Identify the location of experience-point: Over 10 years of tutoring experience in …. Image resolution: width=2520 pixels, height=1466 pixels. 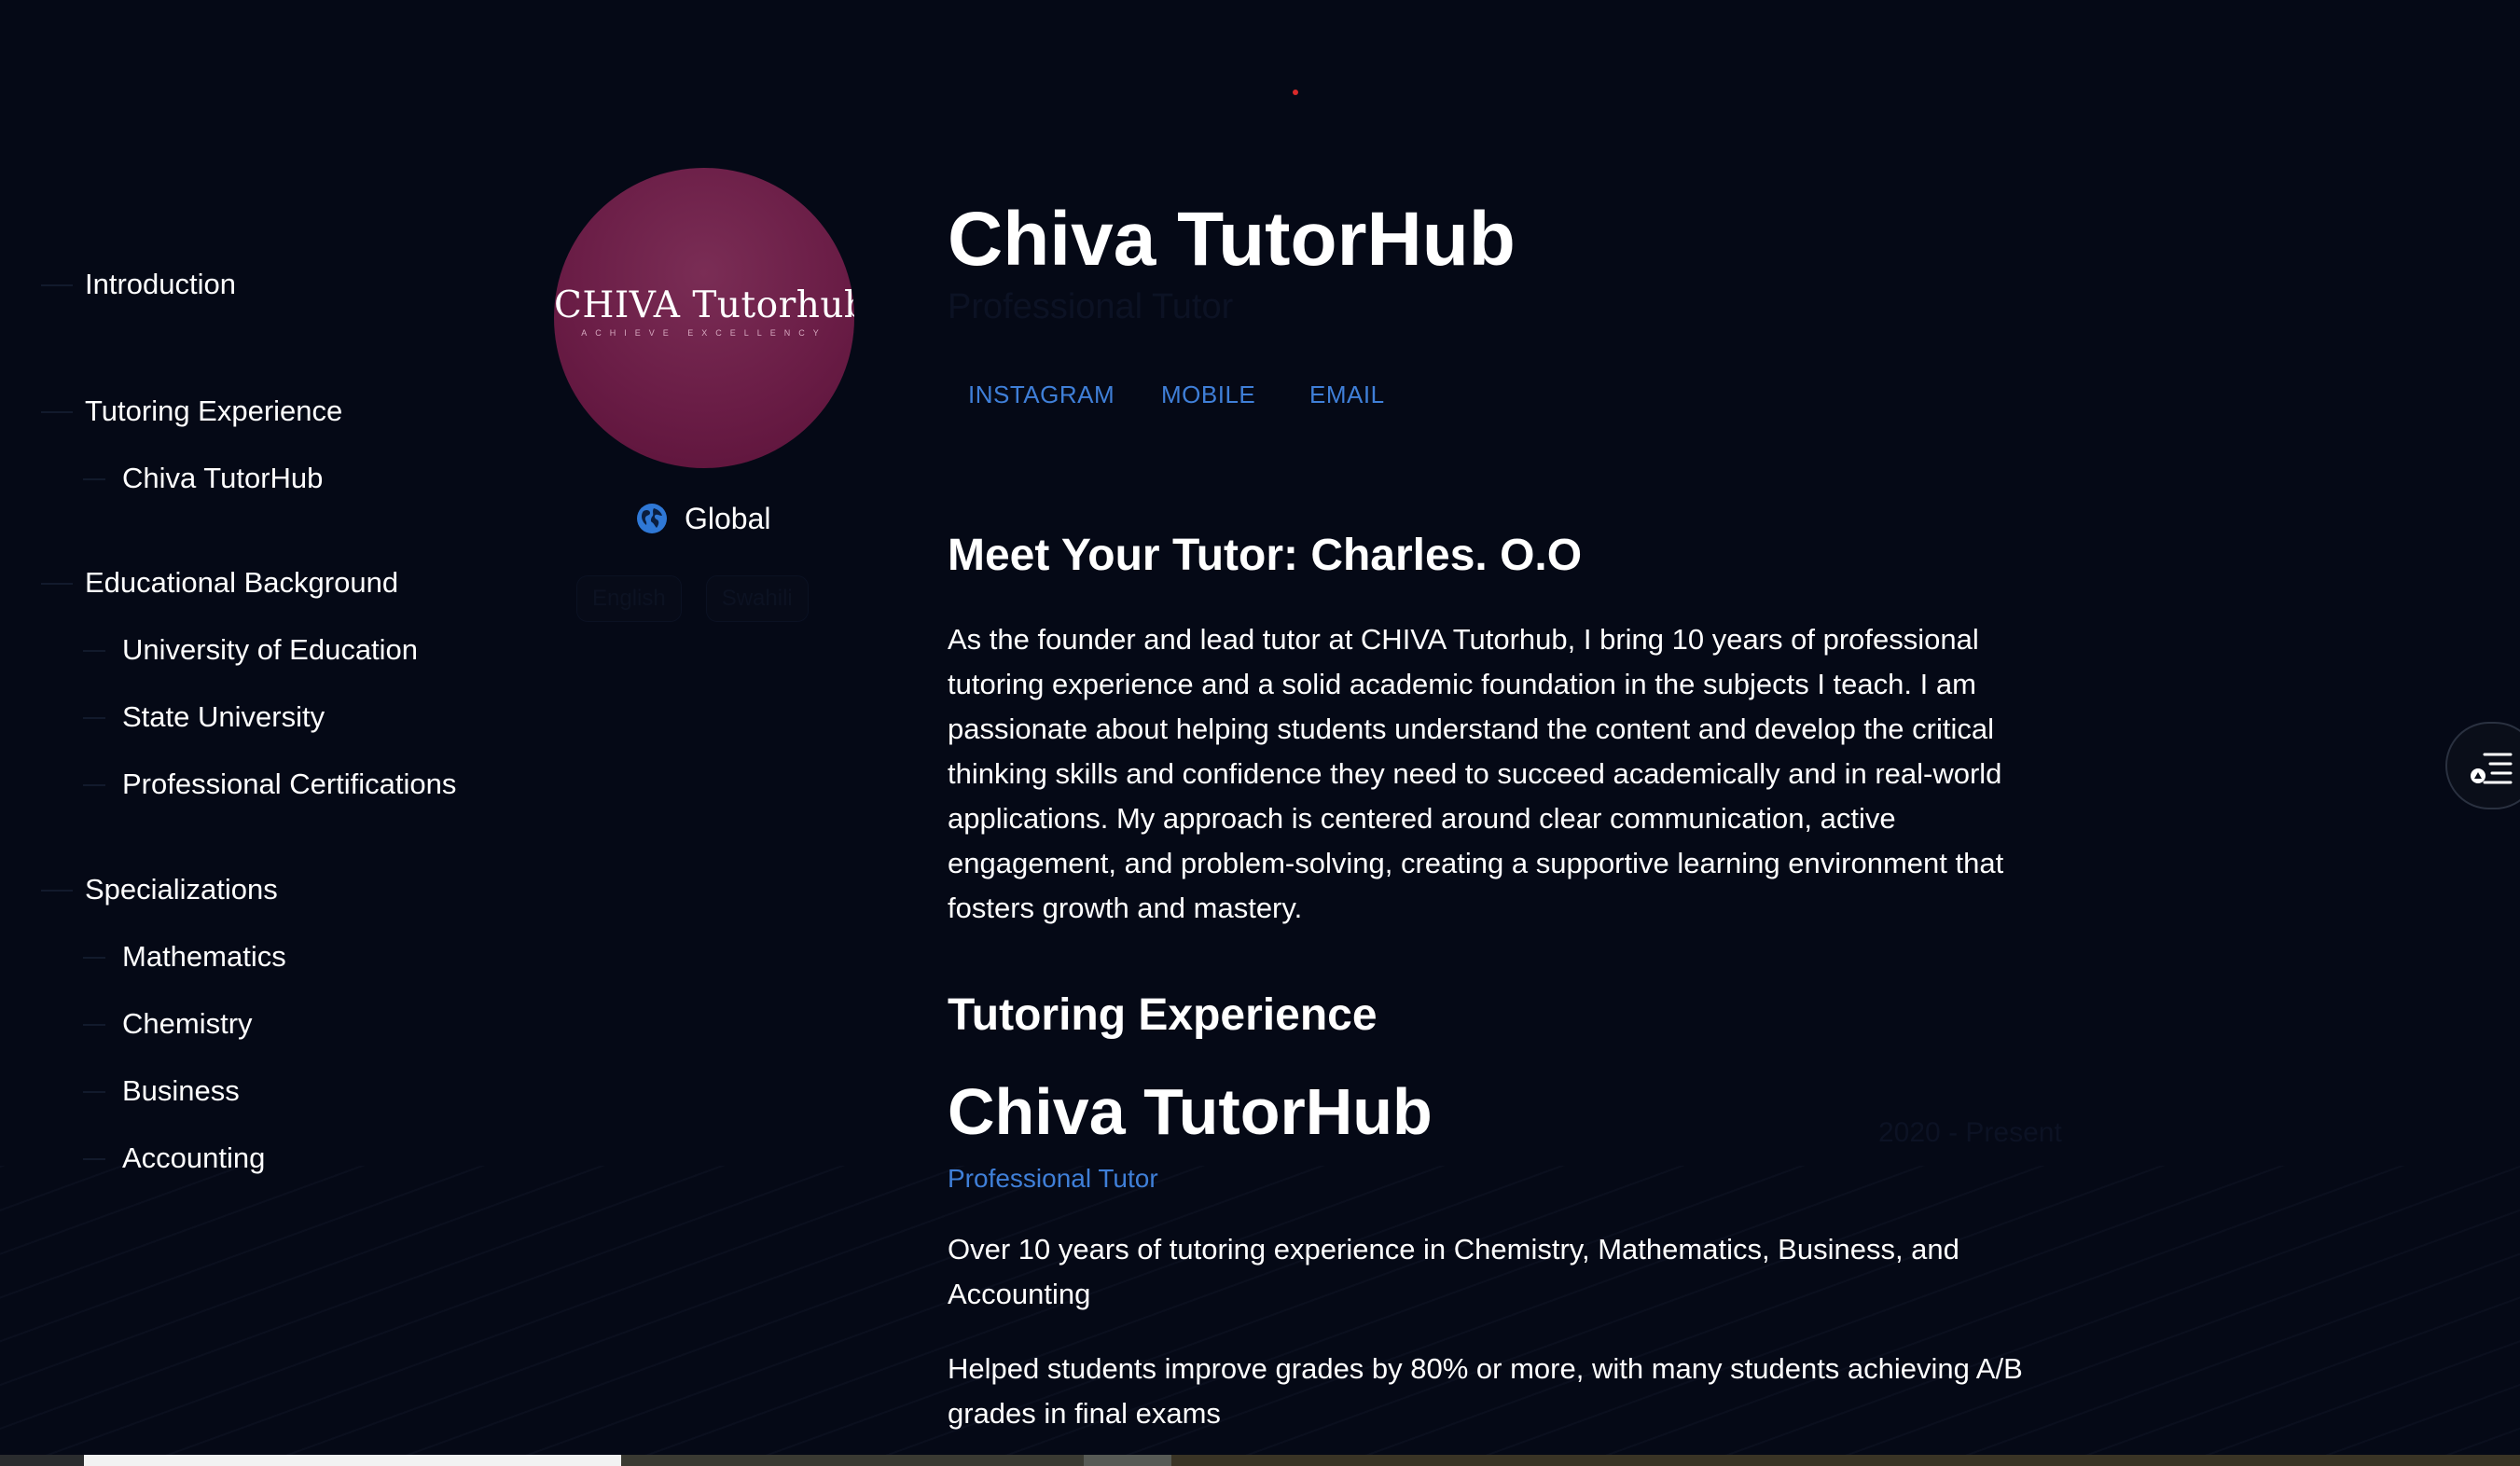
(1453, 1271).